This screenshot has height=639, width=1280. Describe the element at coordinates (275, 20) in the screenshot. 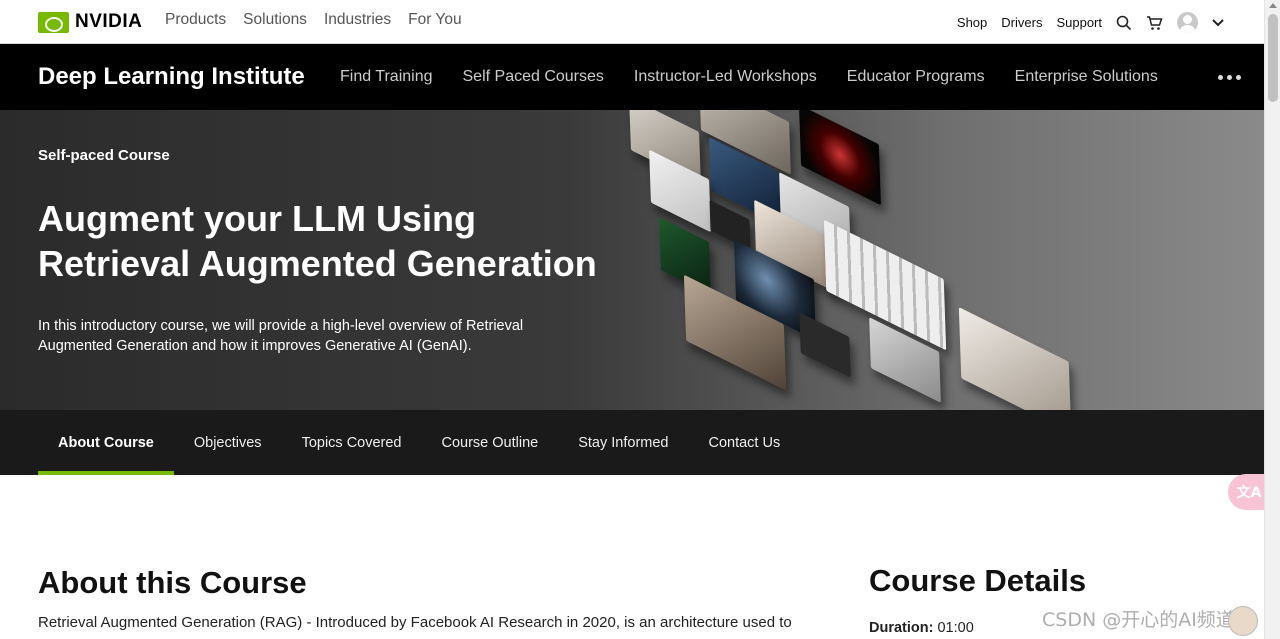

I see `nav-solutions: Solutions` at that location.